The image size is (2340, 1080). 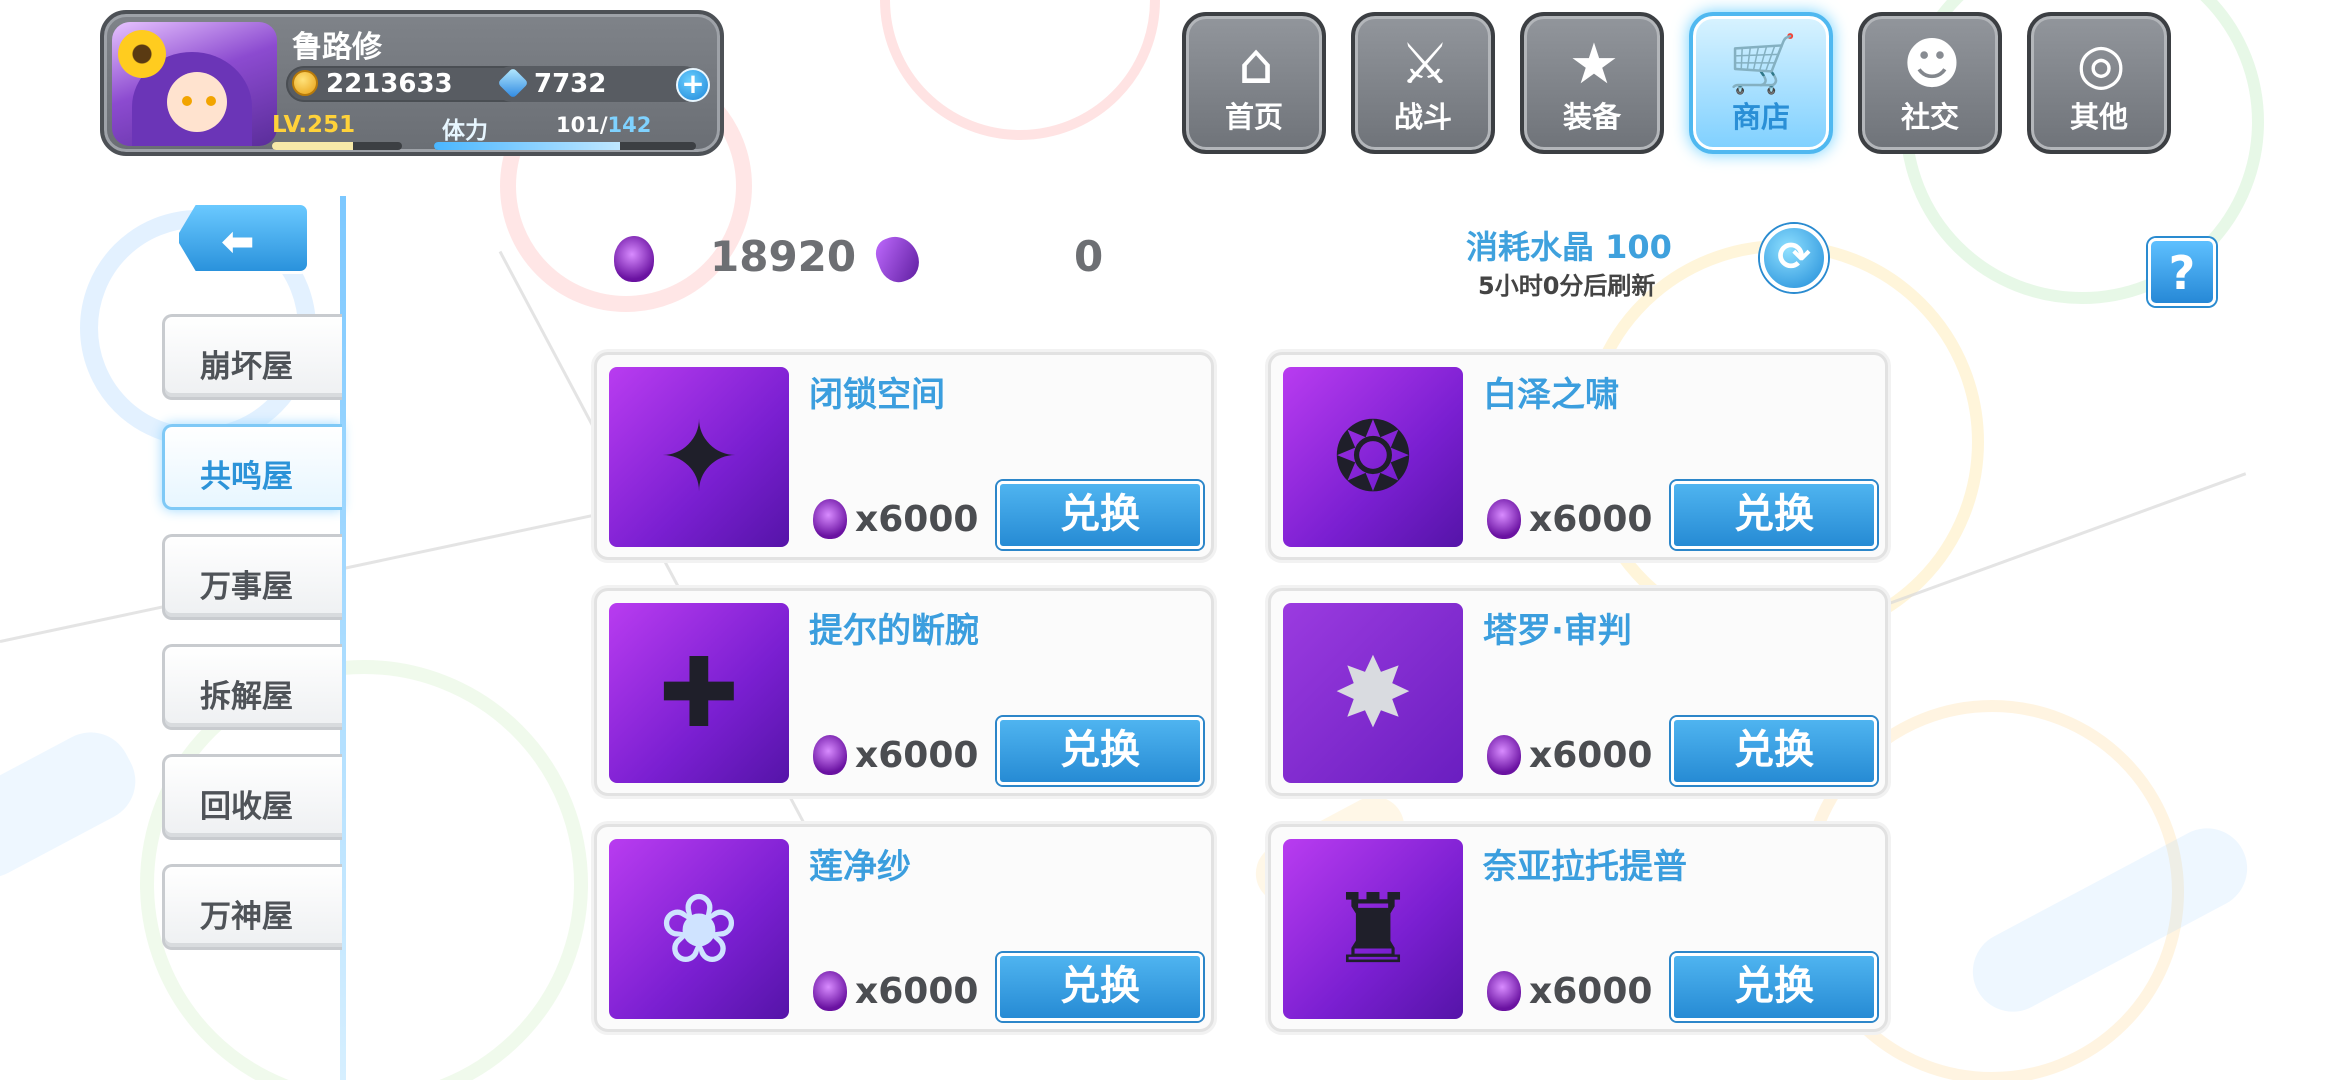 I want to click on item-name: 塔罗·审判, so click(x=1557, y=631).